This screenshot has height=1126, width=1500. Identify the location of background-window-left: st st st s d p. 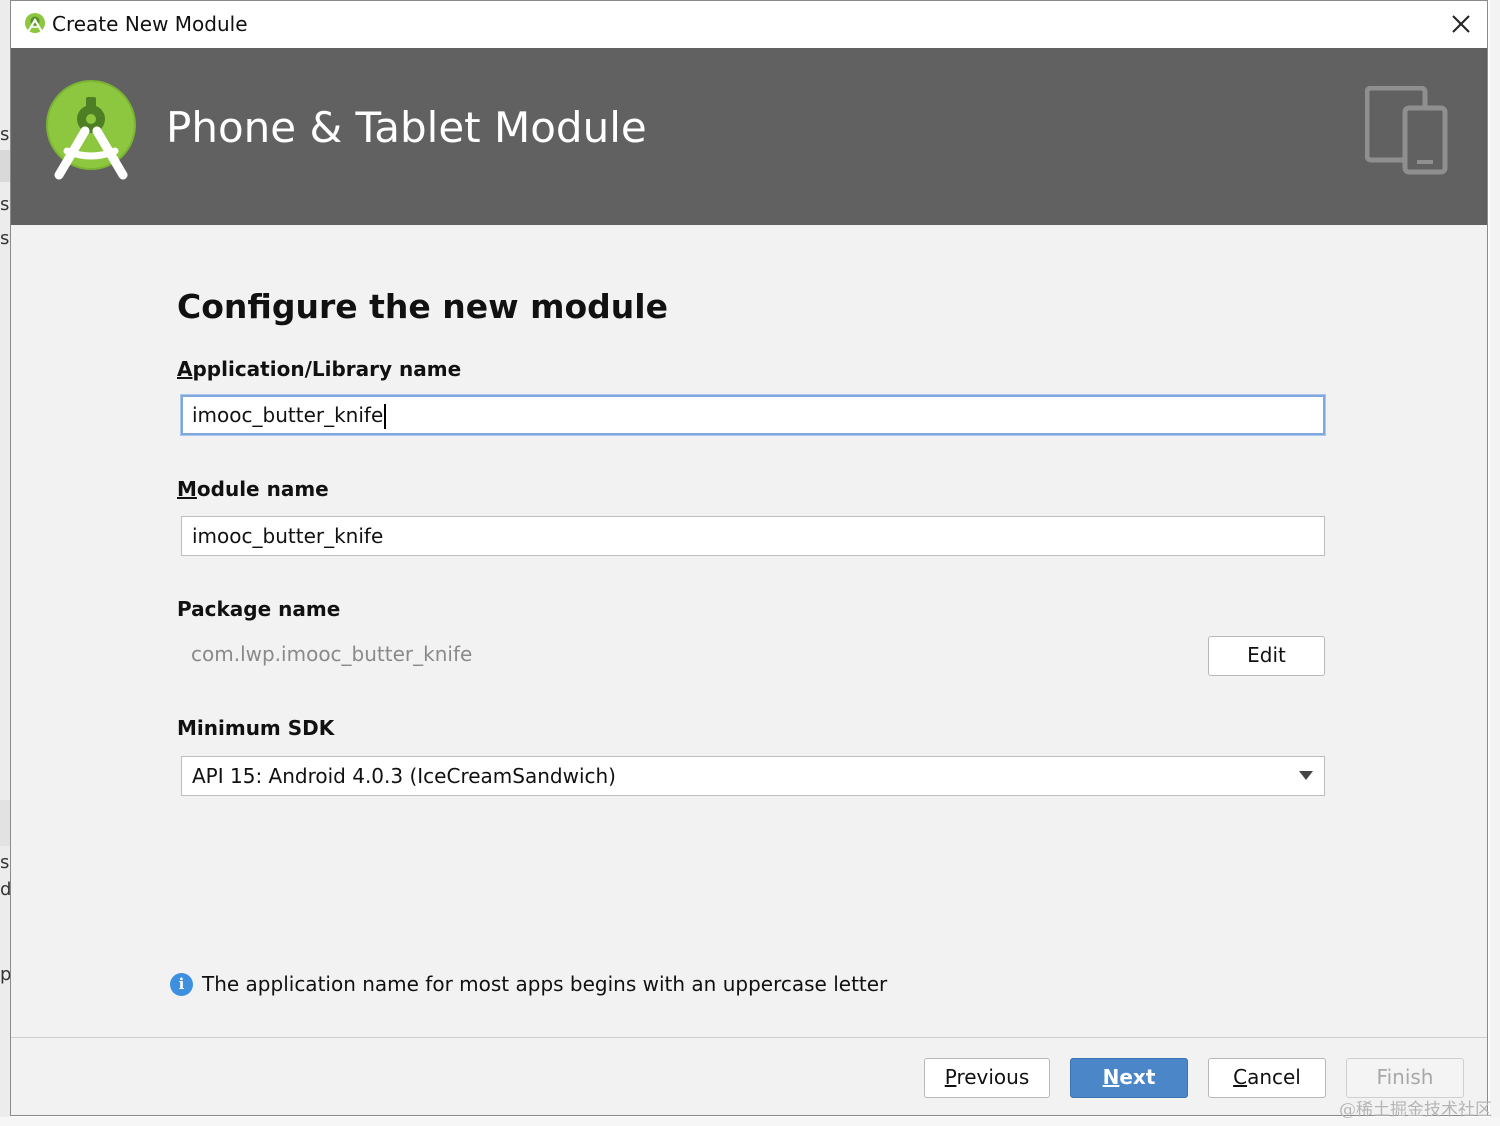
(5, 563).